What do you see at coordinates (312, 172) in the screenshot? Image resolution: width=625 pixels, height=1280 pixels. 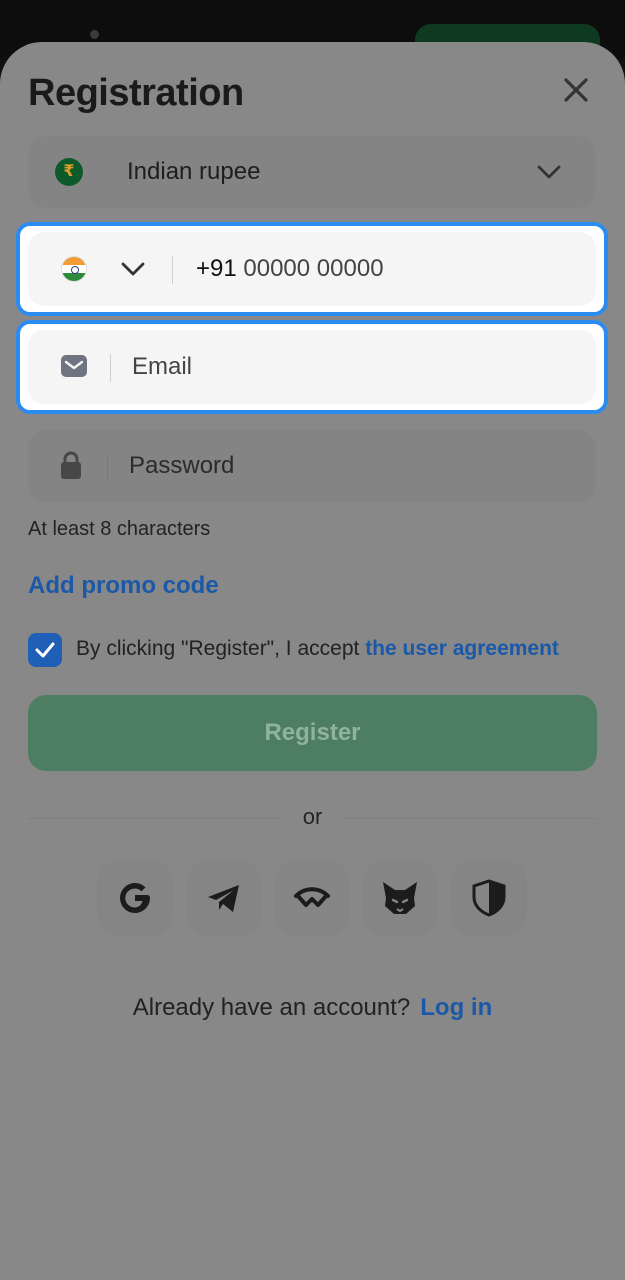 I see `currency-select: ₹ Indian rupee` at bounding box center [312, 172].